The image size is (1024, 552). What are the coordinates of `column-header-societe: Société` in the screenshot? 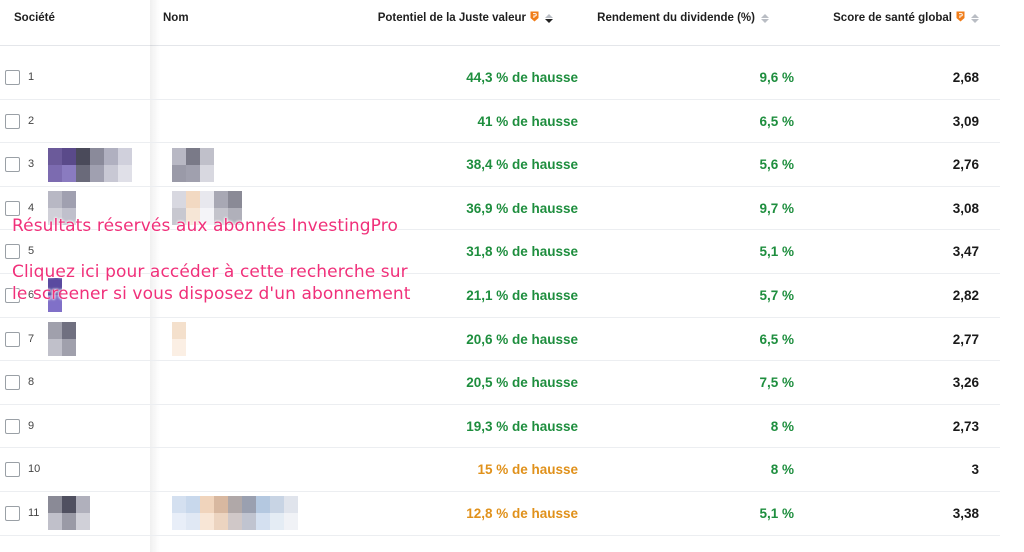 It's located at (34, 18).